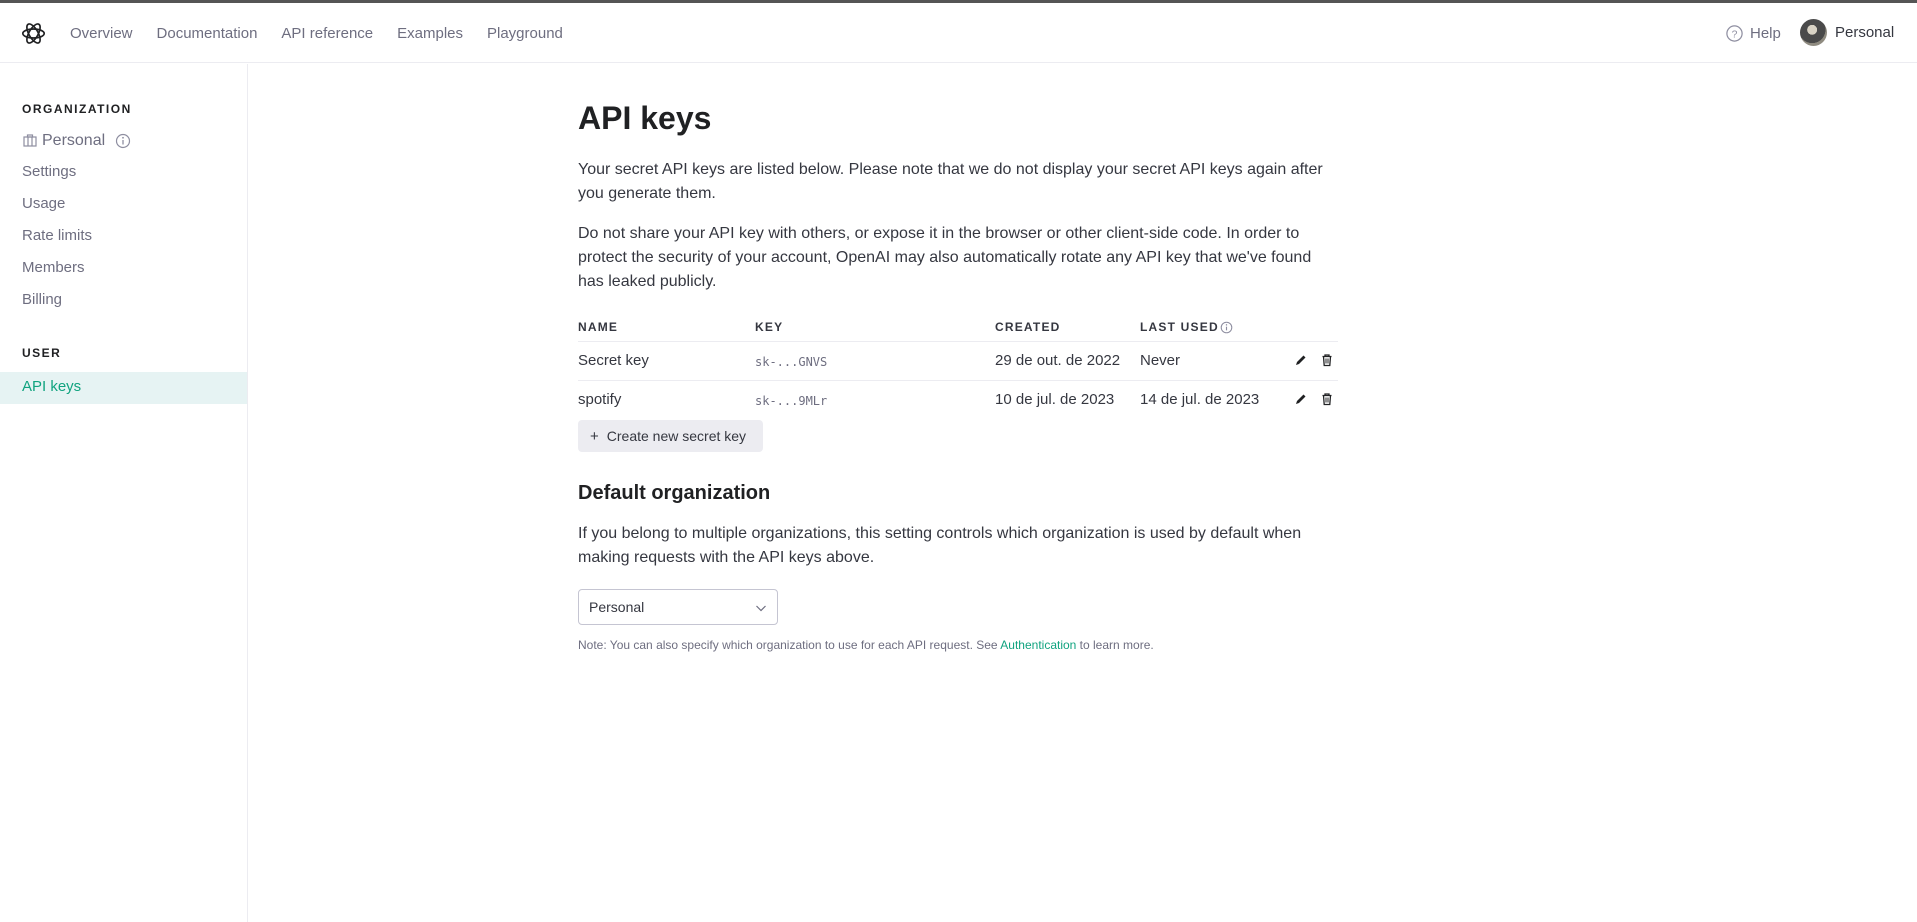  Describe the element at coordinates (791, 401) in the screenshot. I see `key-value: sk-...9MLr` at that location.